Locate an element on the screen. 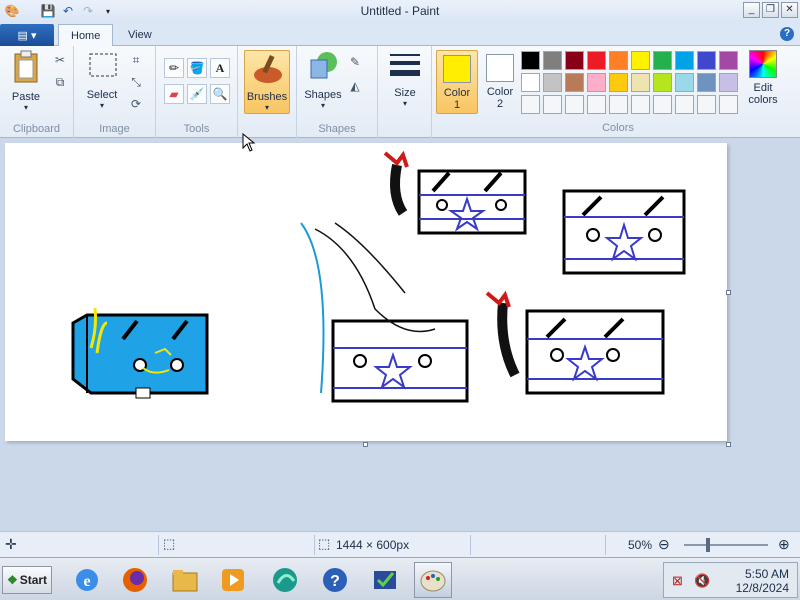  outline-icon: ✎ is located at coordinates (355, 62).